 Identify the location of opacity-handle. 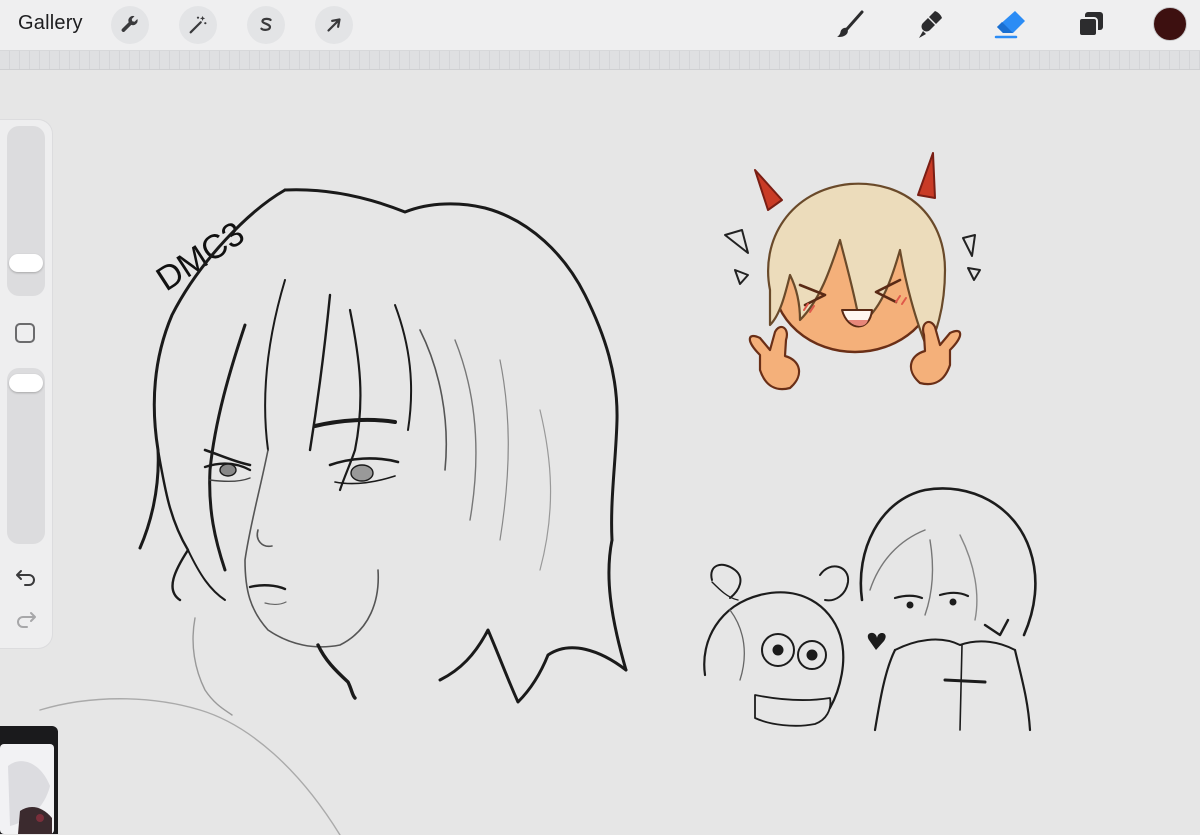
(26, 383).